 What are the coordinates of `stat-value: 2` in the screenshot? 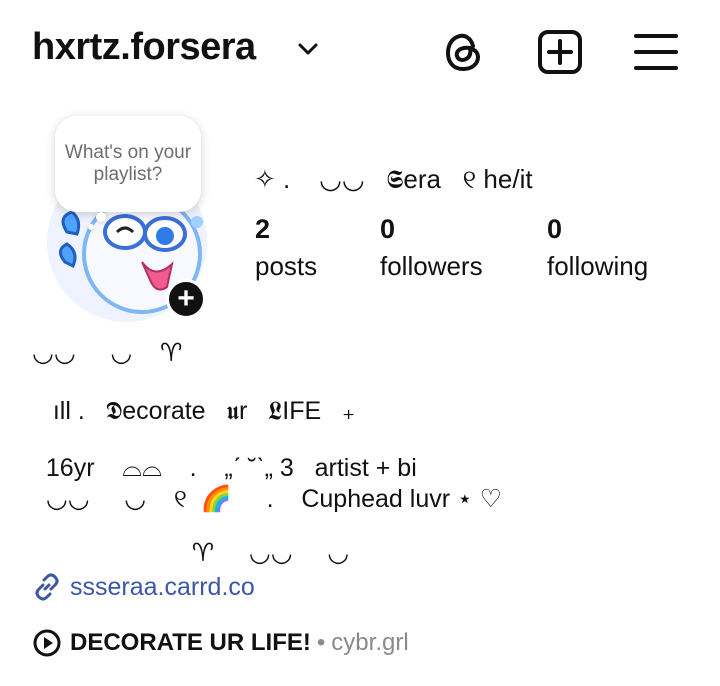 It's located at (263, 229).